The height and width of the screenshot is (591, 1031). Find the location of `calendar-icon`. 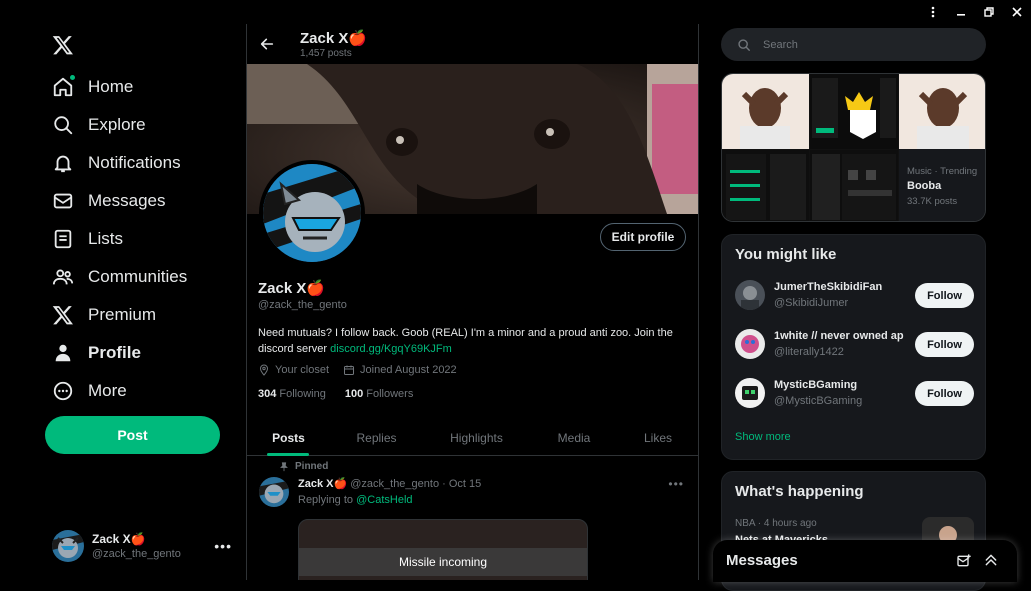

calendar-icon is located at coordinates (349, 370).